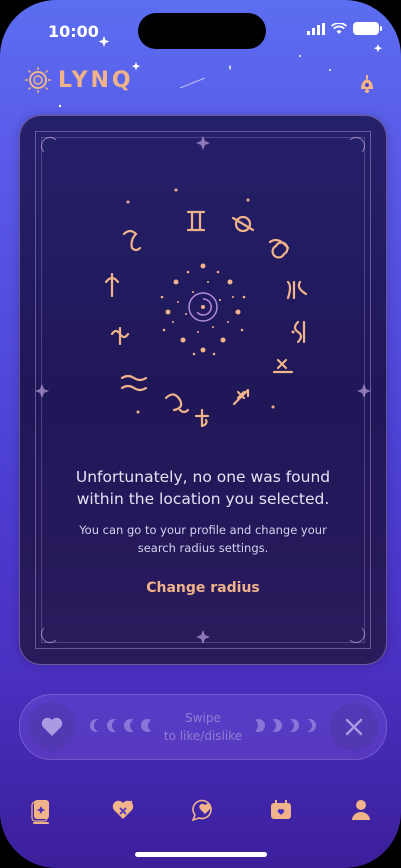  I want to click on nav-active-indicator, so click(41, 823).